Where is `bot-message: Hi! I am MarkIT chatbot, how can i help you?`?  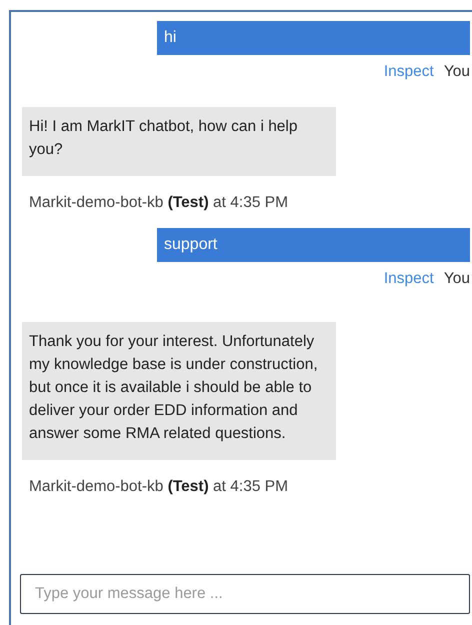 bot-message: Hi! I am MarkIT chatbot, how can i help you? is located at coordinates (179, 141).